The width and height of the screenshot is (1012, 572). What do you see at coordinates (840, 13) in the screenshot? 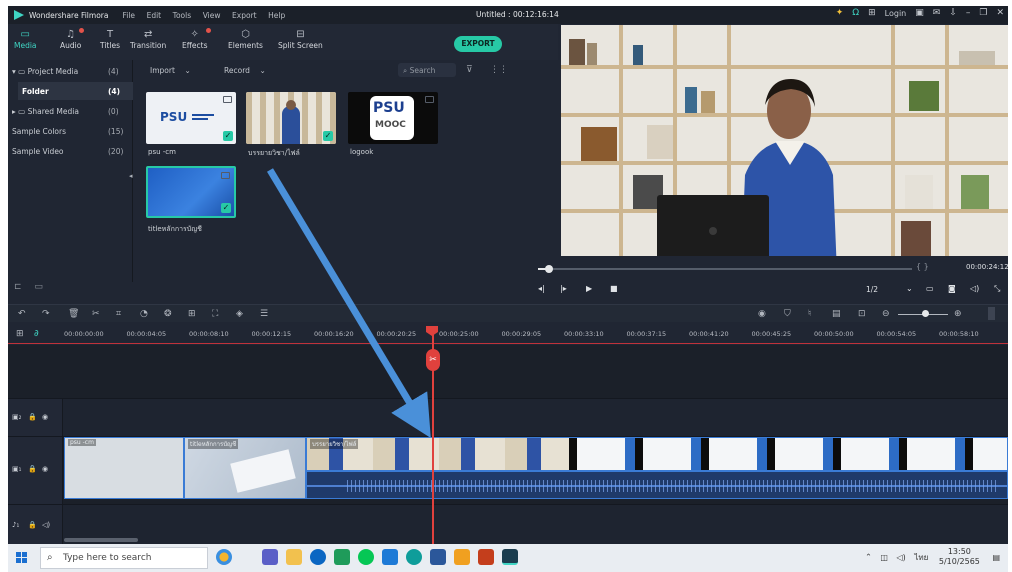
I see `lightbulb-icon: ✦` at bounding box center [840, 13].